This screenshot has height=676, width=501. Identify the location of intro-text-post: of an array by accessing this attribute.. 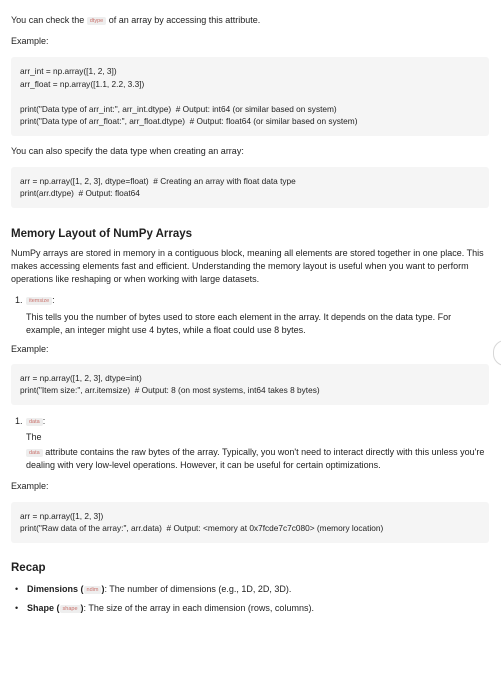
(183, 20).